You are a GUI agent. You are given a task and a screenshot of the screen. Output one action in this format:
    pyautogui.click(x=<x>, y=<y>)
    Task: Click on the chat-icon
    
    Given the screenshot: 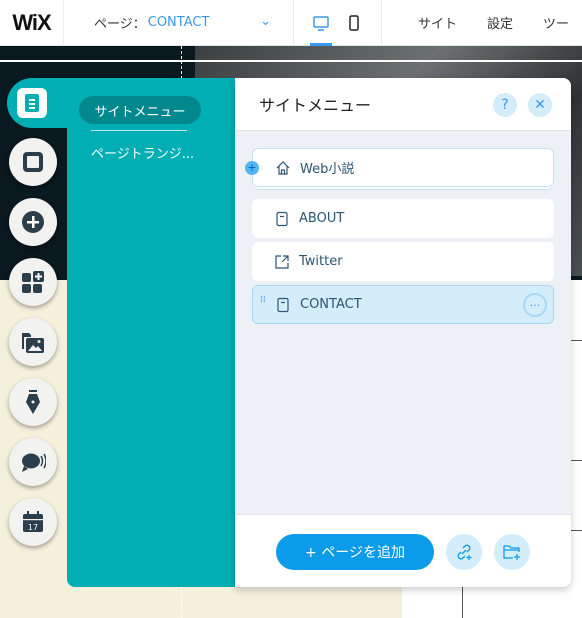 What is the action you would take?
    pyautogui.click(x=34, y=462)
    